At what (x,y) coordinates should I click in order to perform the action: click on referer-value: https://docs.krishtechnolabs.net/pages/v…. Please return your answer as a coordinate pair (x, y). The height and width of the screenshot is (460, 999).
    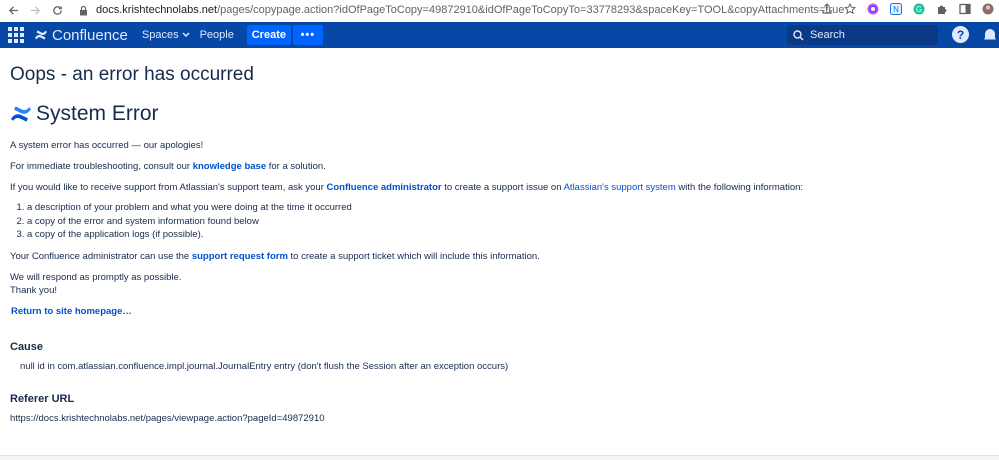
    Looking at the image, I should click on (167, 418).